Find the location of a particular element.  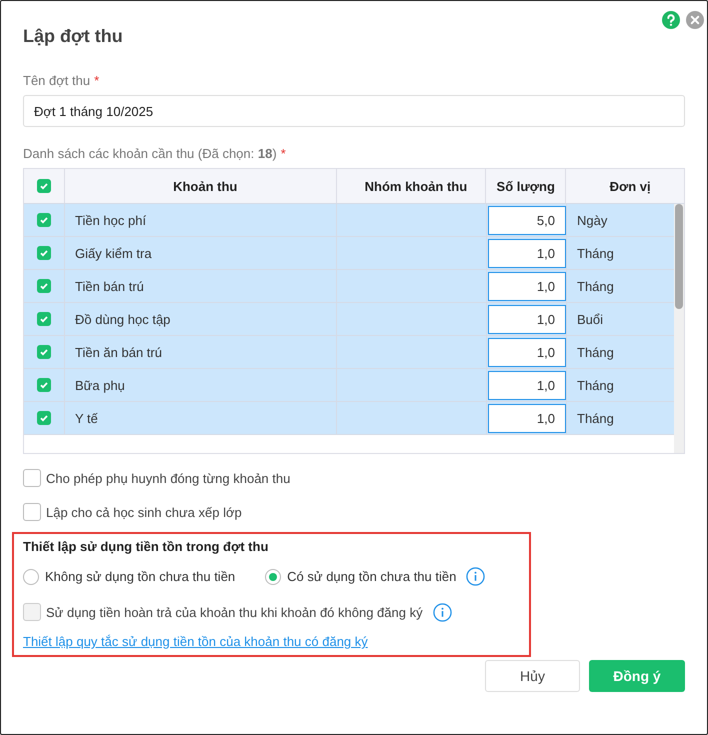

cancel-button: Hủy is located at coordinates (532, 676).